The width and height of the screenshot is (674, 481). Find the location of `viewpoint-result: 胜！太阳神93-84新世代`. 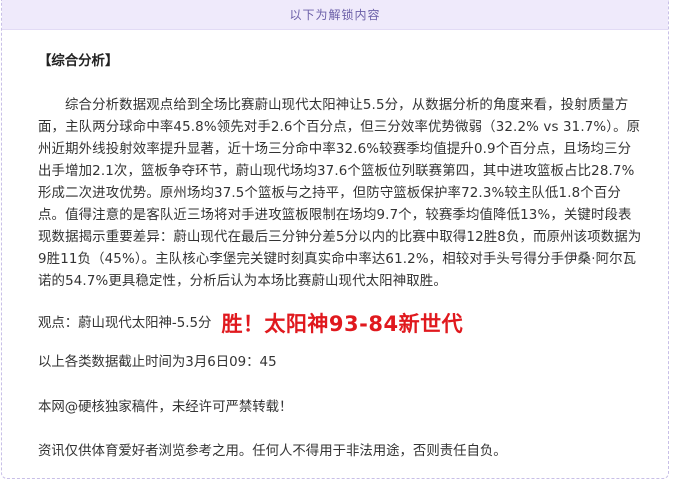

viewpoint-result: 胜！太阳神93-84新世代 is located at coordinates (342, 324).